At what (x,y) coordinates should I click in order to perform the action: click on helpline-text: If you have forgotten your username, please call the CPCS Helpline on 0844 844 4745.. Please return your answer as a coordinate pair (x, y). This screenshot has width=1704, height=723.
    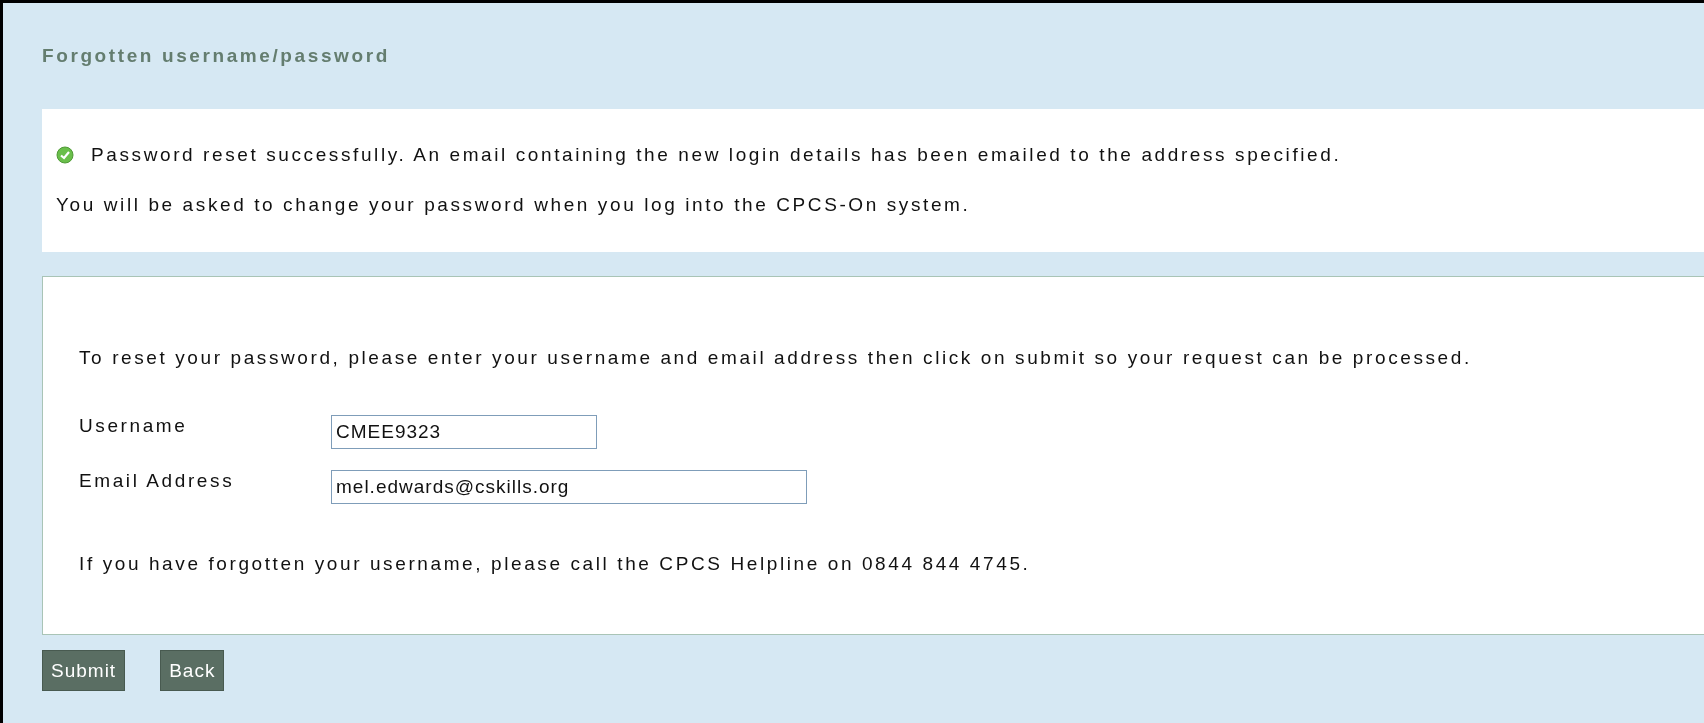
    Looking at the image, I should click on (555, 564).